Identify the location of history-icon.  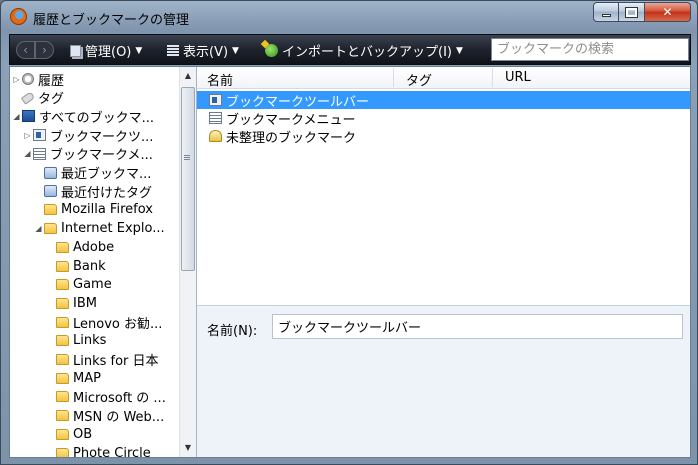
(28, 79).